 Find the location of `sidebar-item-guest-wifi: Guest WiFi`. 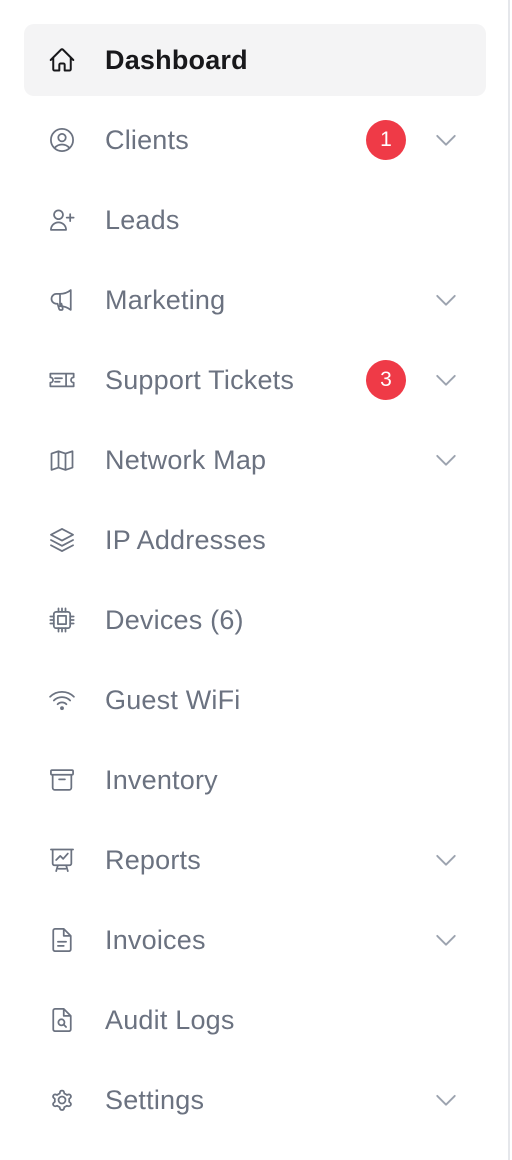

sidebar-item-guest-wifi: Guest WiFi is located at coordinates (255, 700).